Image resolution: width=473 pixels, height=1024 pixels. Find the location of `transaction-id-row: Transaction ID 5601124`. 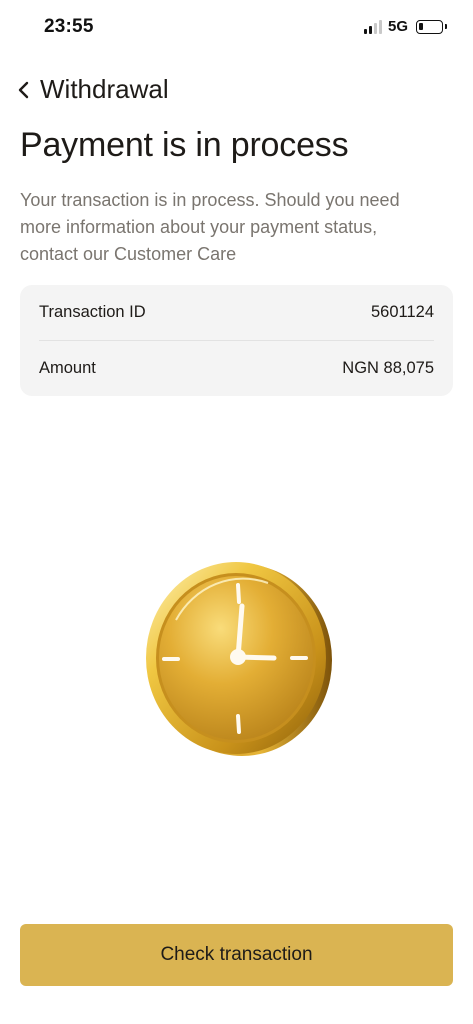

transaction-id-row: Transaction ID 5601124 is located at coordinates (236, 312).